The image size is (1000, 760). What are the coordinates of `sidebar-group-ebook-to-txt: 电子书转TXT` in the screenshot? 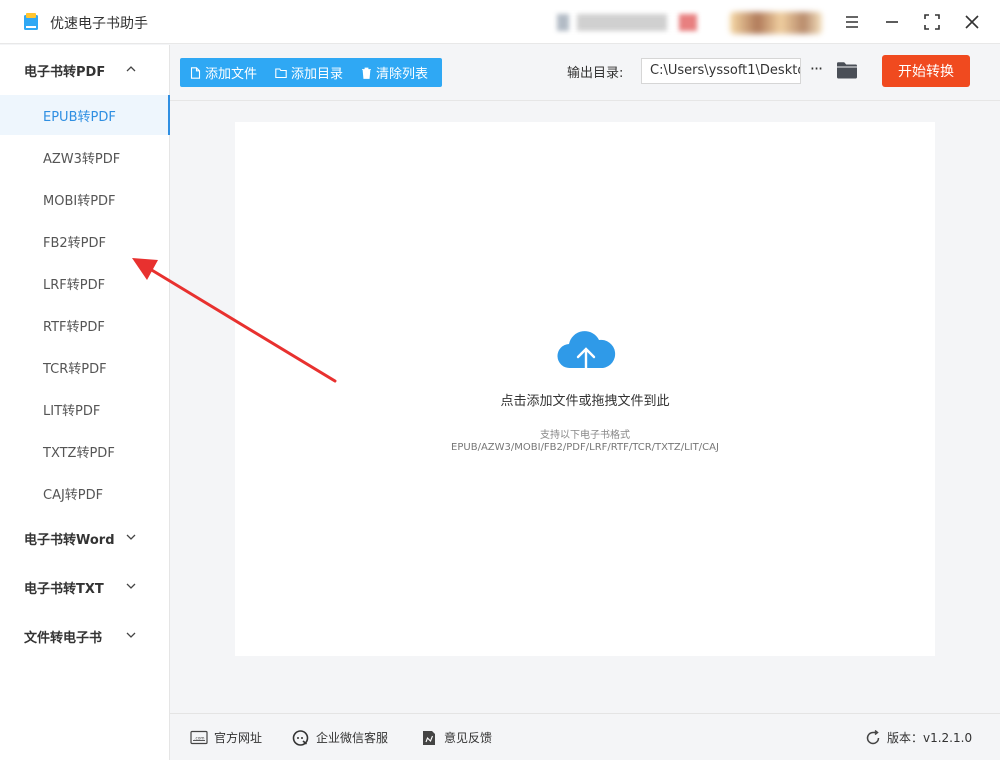 It's located at (85, 587).